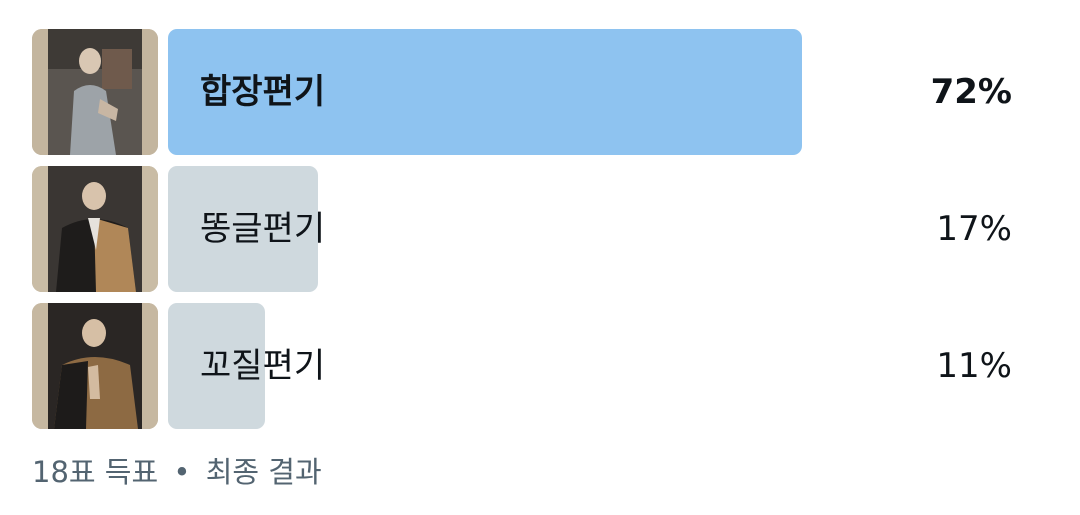  What do you see at coordinates (974, 366) in the screenshot?
I see `poll-option-percent: 11%` at bounding box center [974, 366].